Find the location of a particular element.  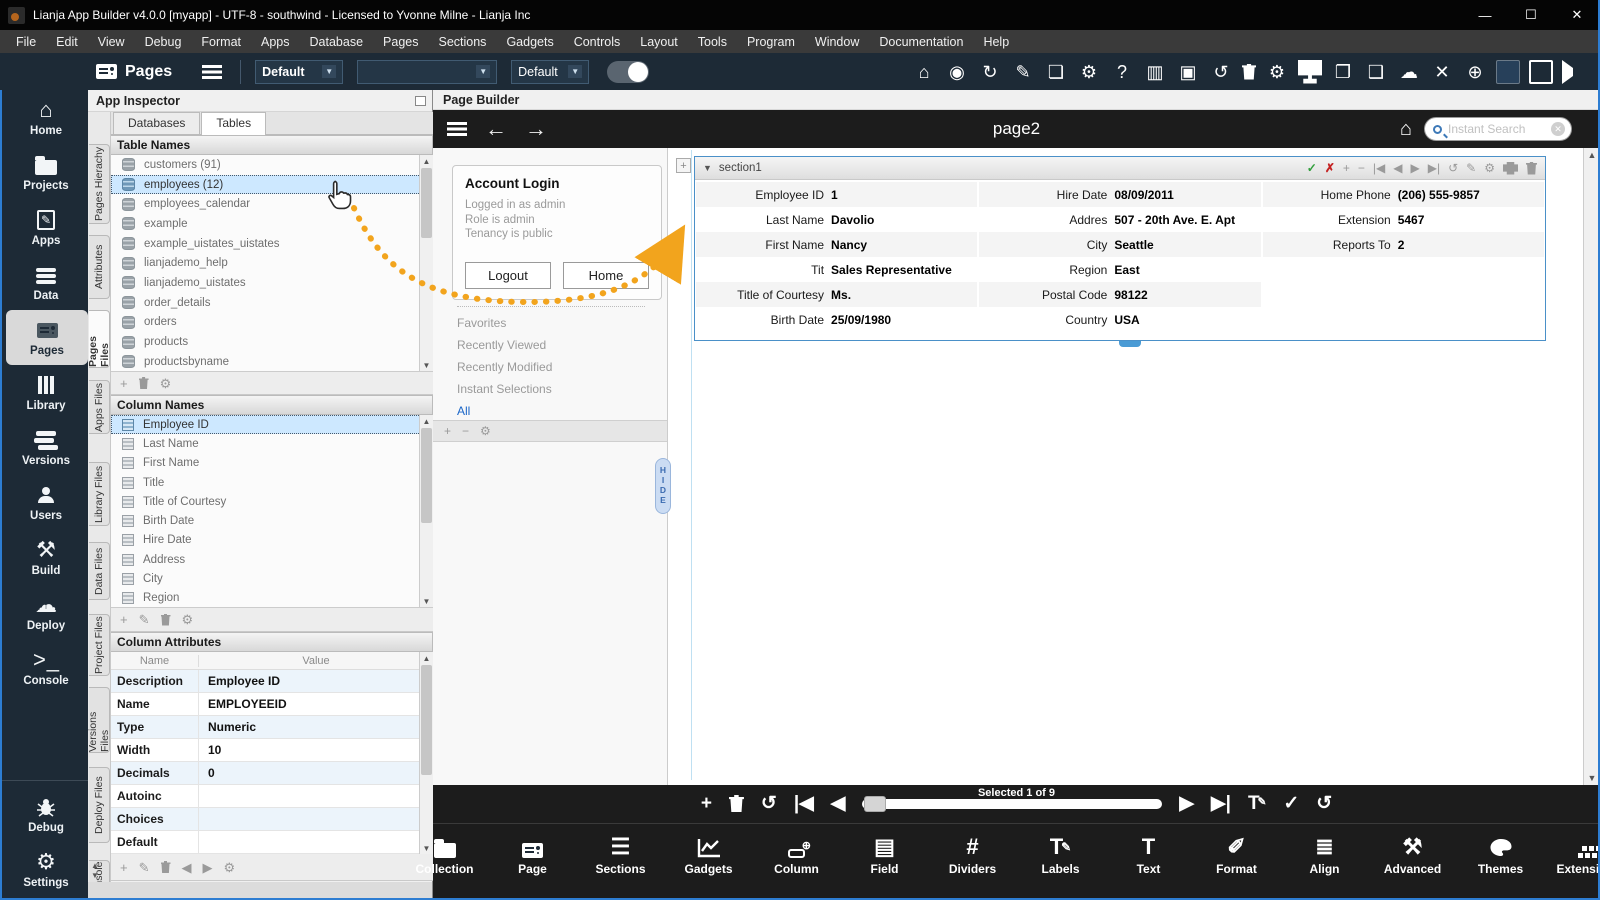

sidebar-item-home: ⌂ Home is located at coordinates (46, 117).